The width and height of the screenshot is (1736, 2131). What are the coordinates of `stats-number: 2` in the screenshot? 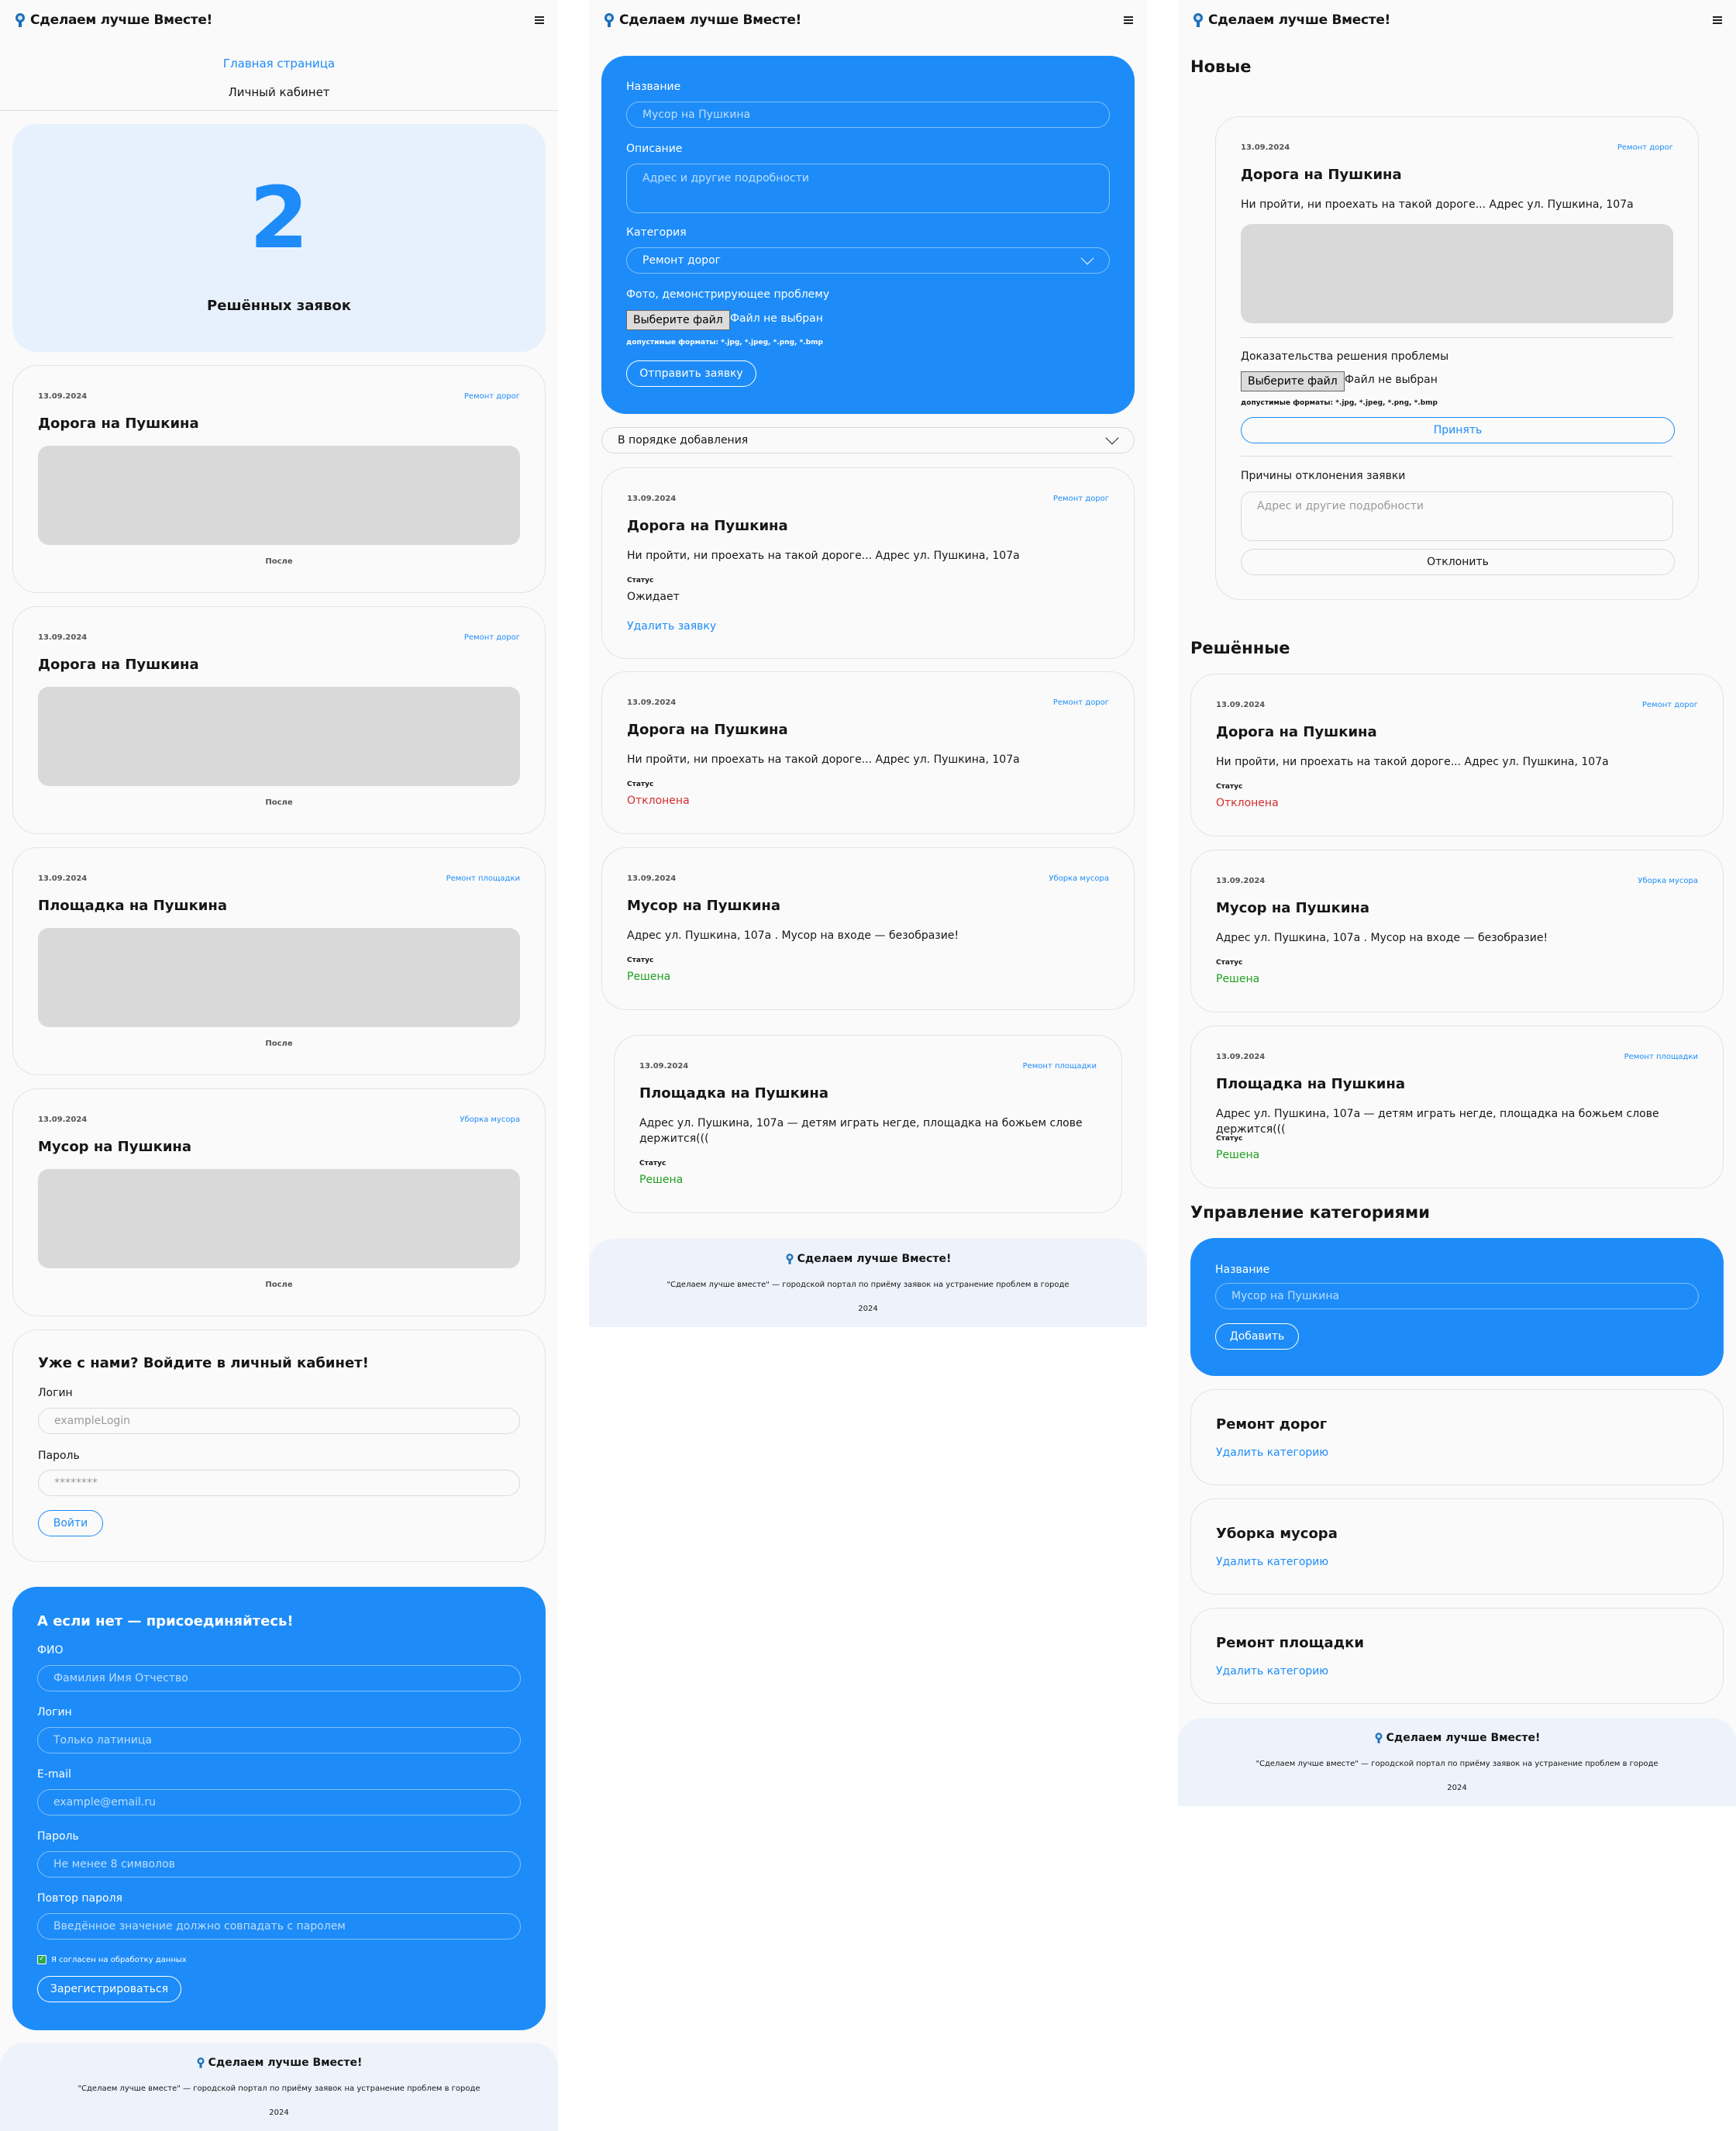 It's located at (279, 217).